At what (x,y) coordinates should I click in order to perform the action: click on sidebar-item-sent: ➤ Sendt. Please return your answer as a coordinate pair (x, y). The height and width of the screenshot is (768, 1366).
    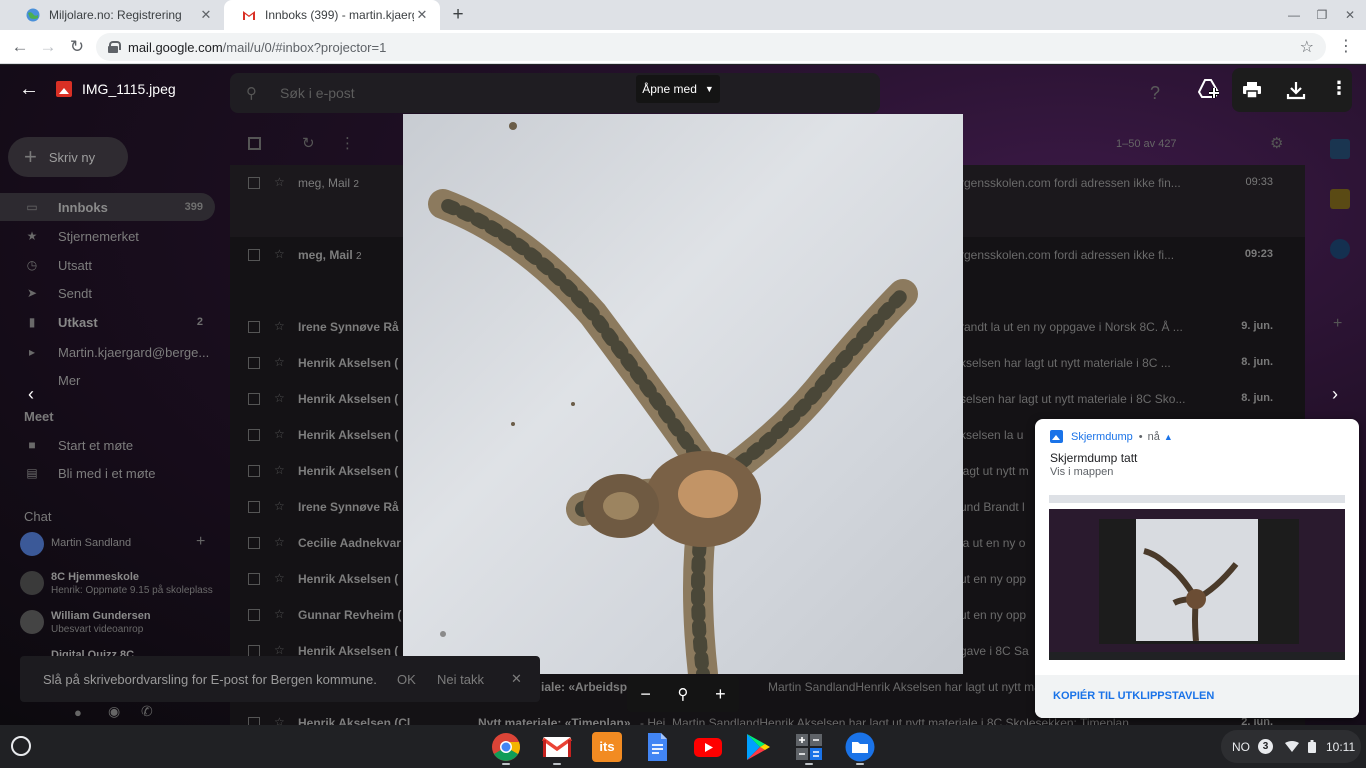
    Looking at the image, I should click on (107, 293).